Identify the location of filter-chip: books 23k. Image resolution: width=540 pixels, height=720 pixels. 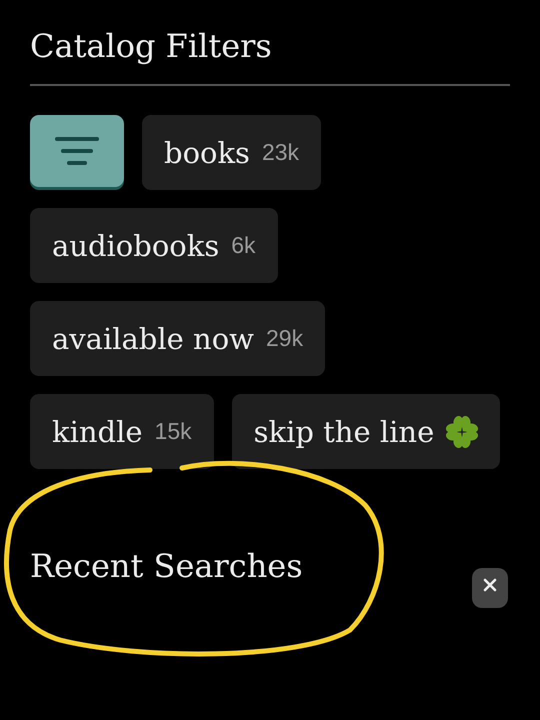
(232, 152).